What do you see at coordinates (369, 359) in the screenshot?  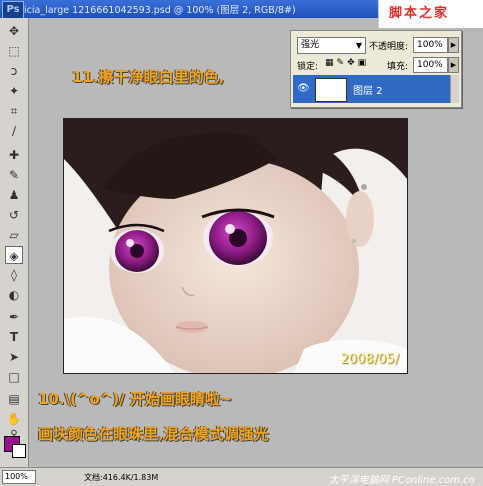 I see `photo-date-stamp: 2008/05/` at bounding box center [369, 359].